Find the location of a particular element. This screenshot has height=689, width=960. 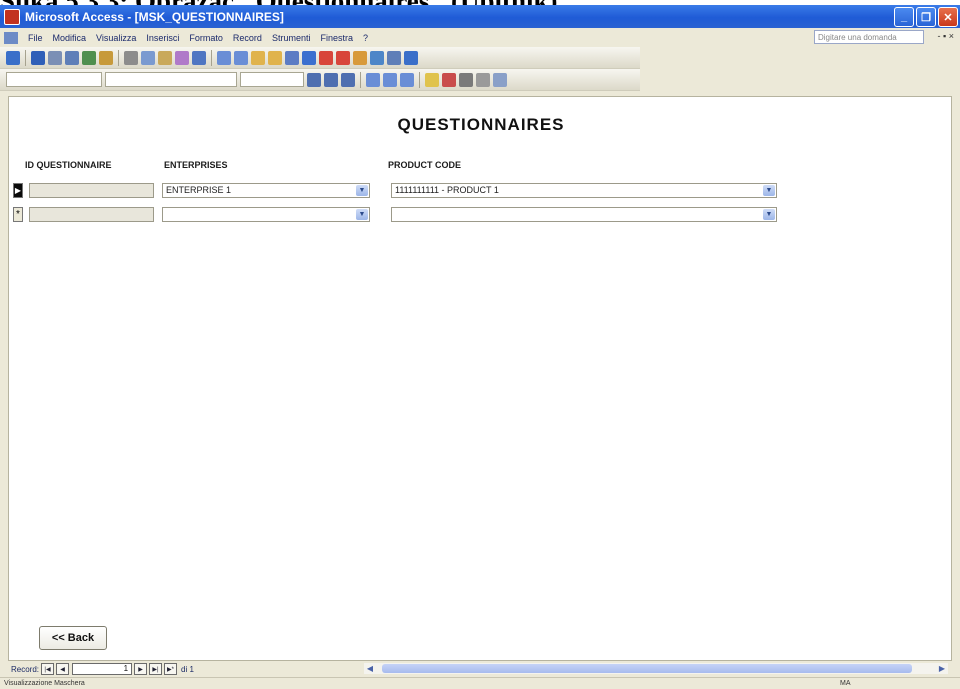

apply-filter-icon is located at coordinates (292, 57).